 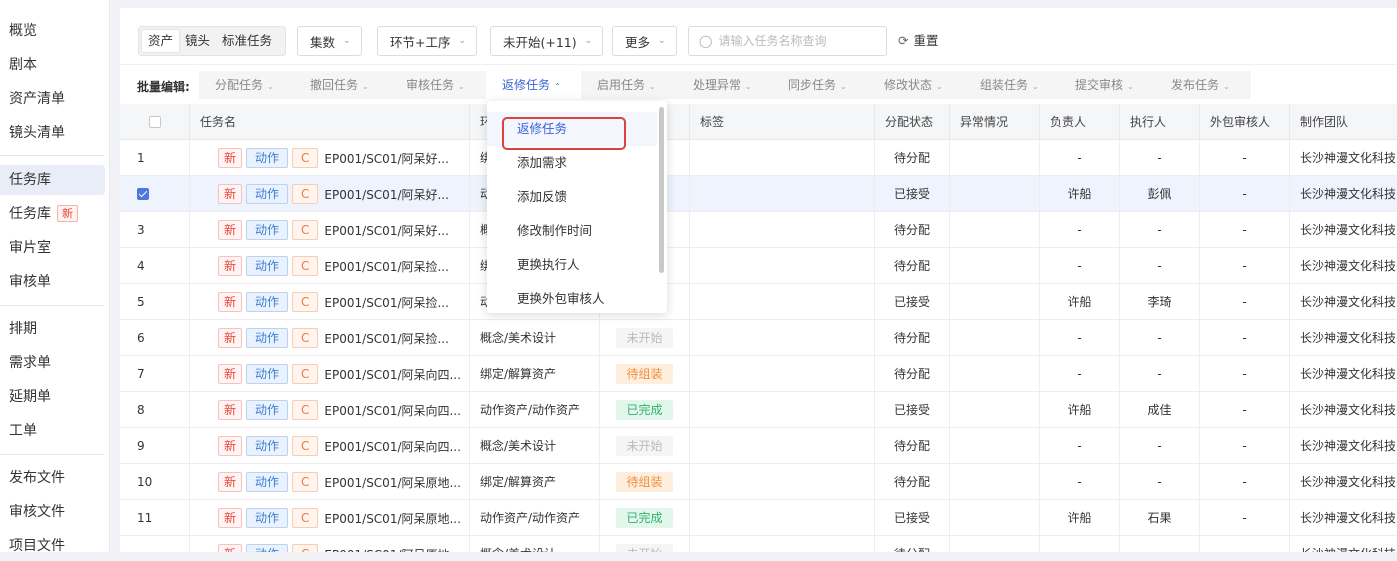 What do you see at coordinates (802, 41) in the screenshot?
I see `search-input` at bounding box center [802, 41].